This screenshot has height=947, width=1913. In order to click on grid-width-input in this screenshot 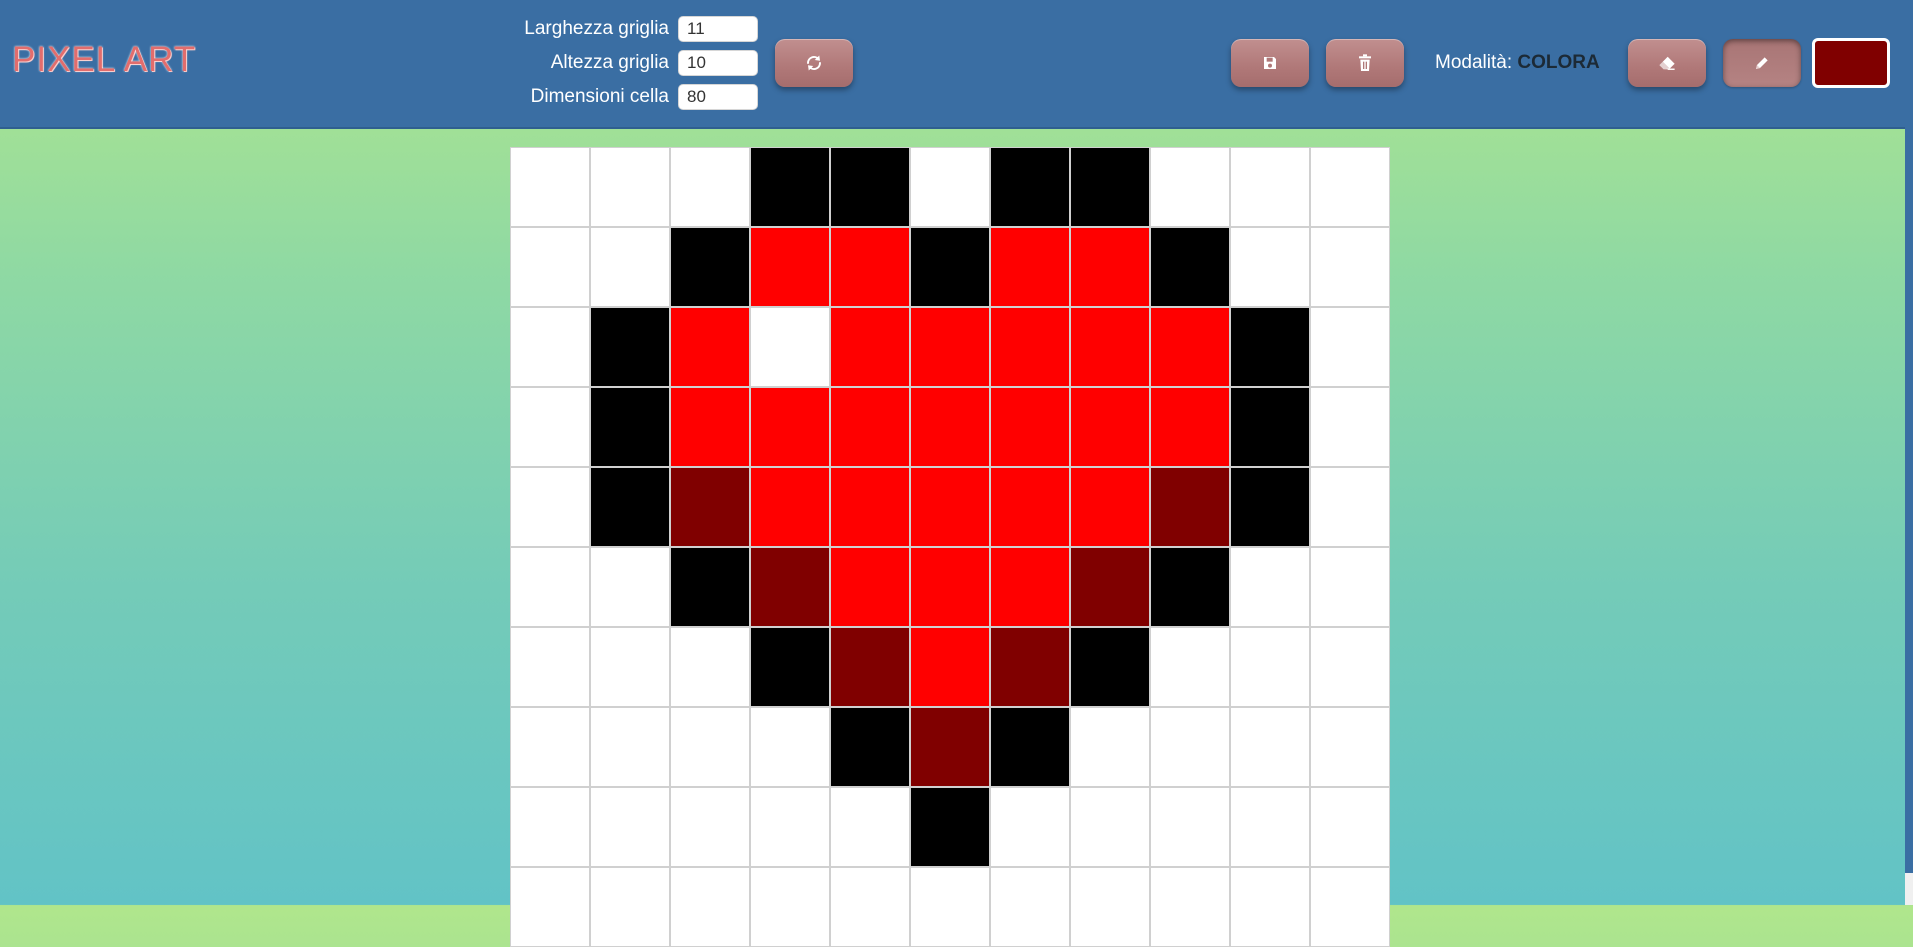, I will do `click(718, 29)`.